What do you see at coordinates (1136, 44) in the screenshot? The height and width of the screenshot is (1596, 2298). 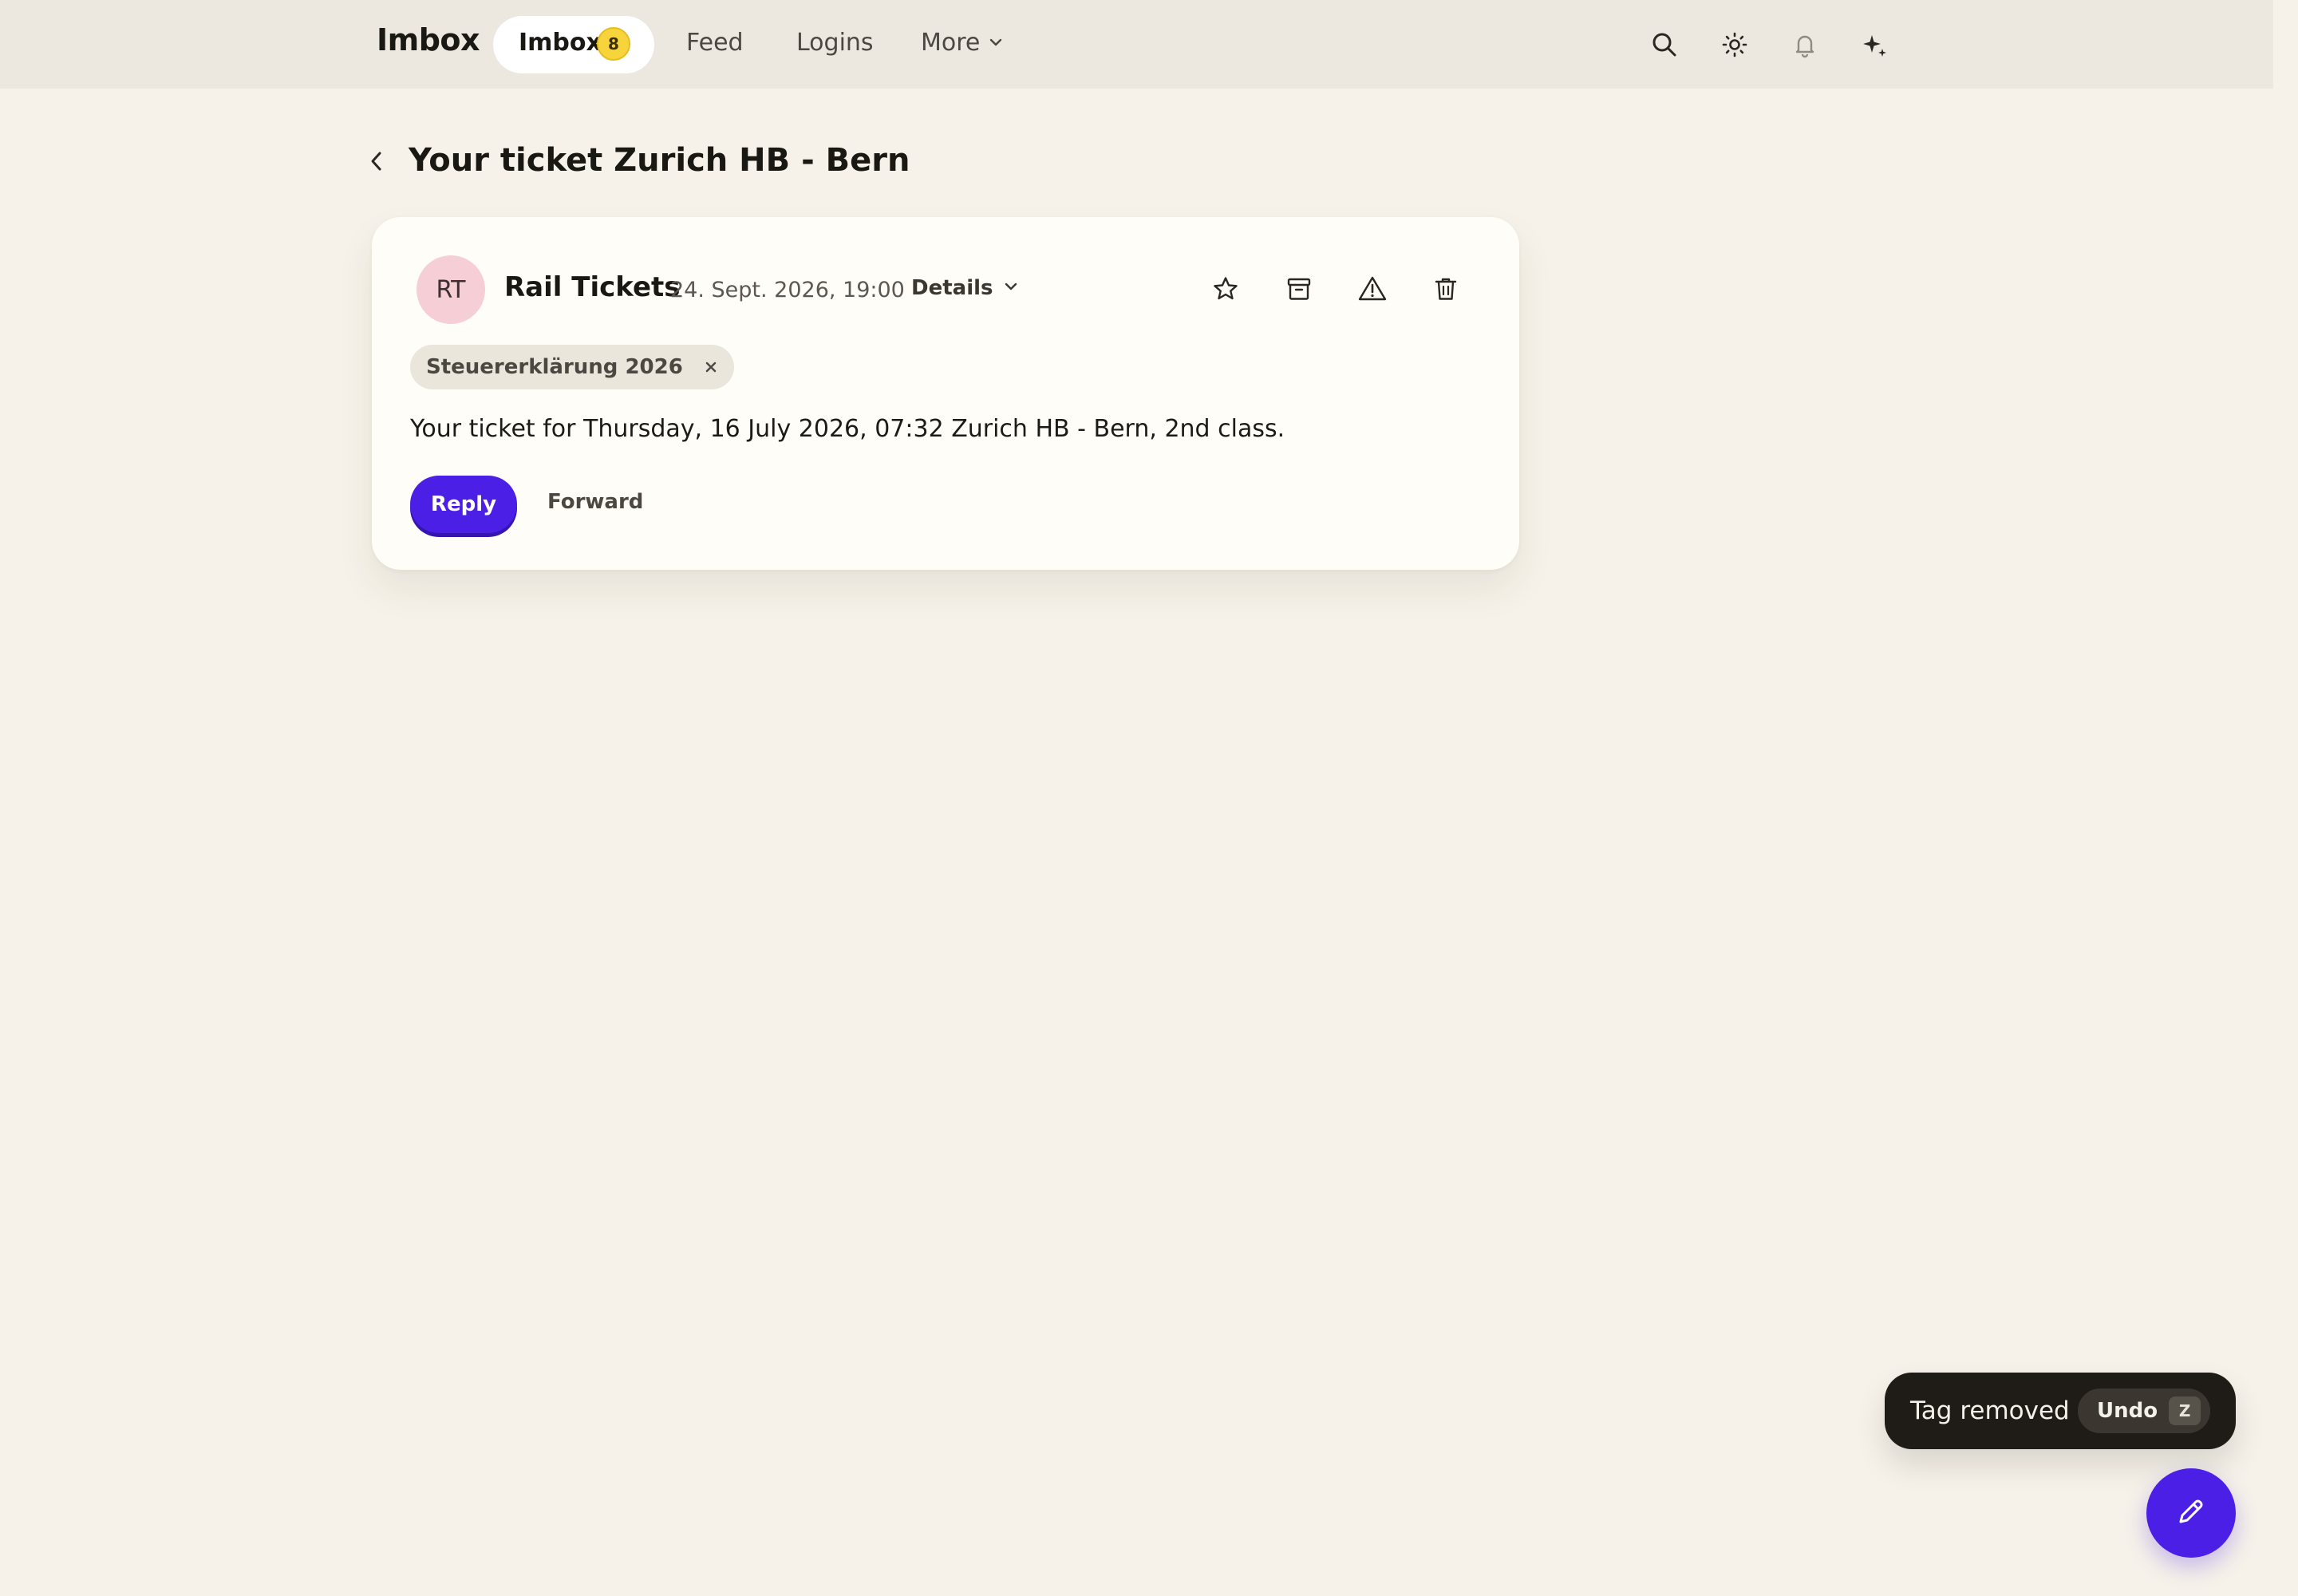 I see `top-bar: Imbox Imbox 8 Feed Logins More` at bounding box center [1136, 44].